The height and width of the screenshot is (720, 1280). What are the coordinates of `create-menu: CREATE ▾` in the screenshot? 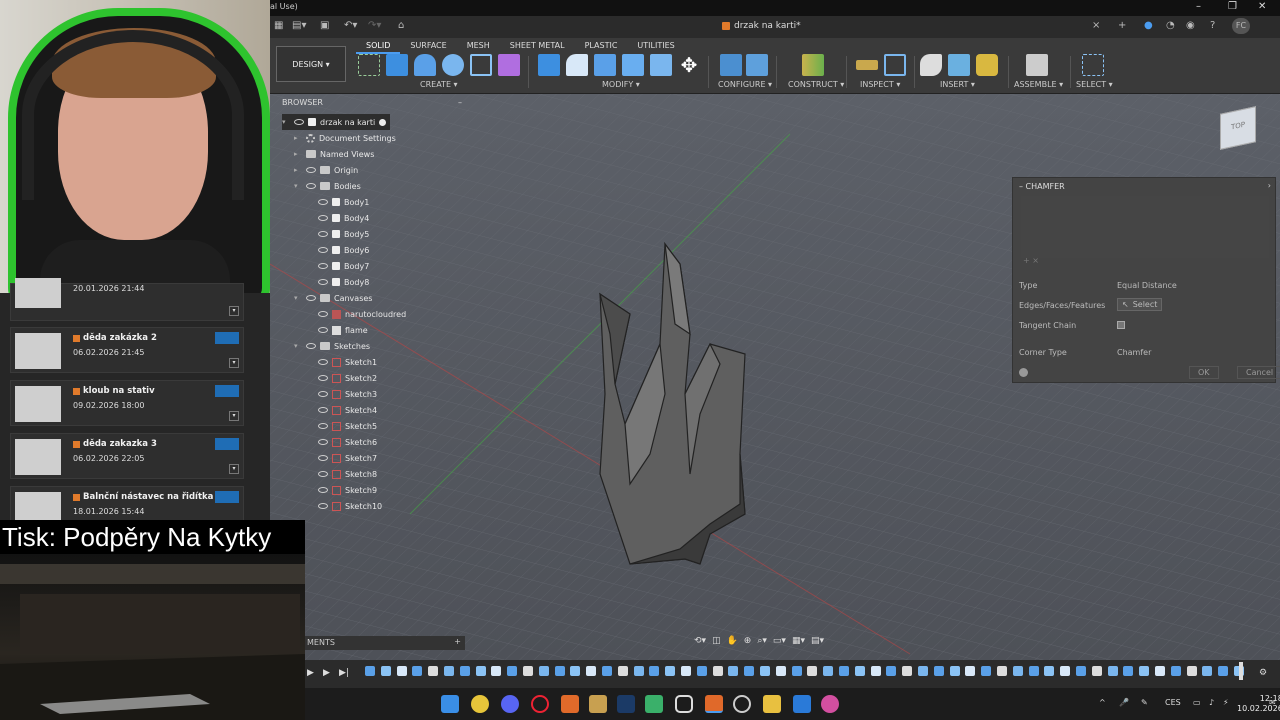 It's located at (439, 84).